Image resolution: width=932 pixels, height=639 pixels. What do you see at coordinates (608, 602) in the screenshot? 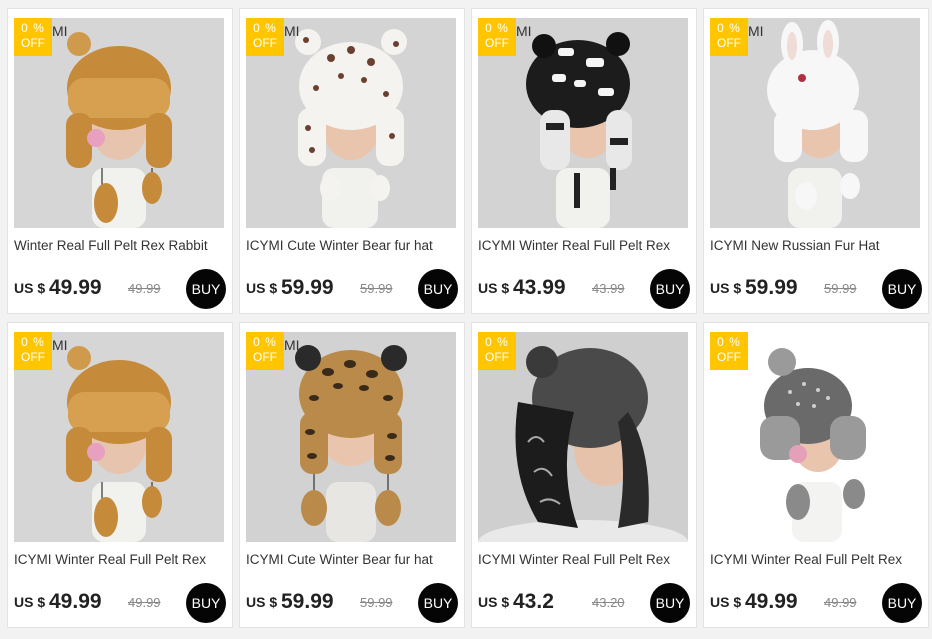
I see `original-price: 43.20` at bounding box center [608, 602].